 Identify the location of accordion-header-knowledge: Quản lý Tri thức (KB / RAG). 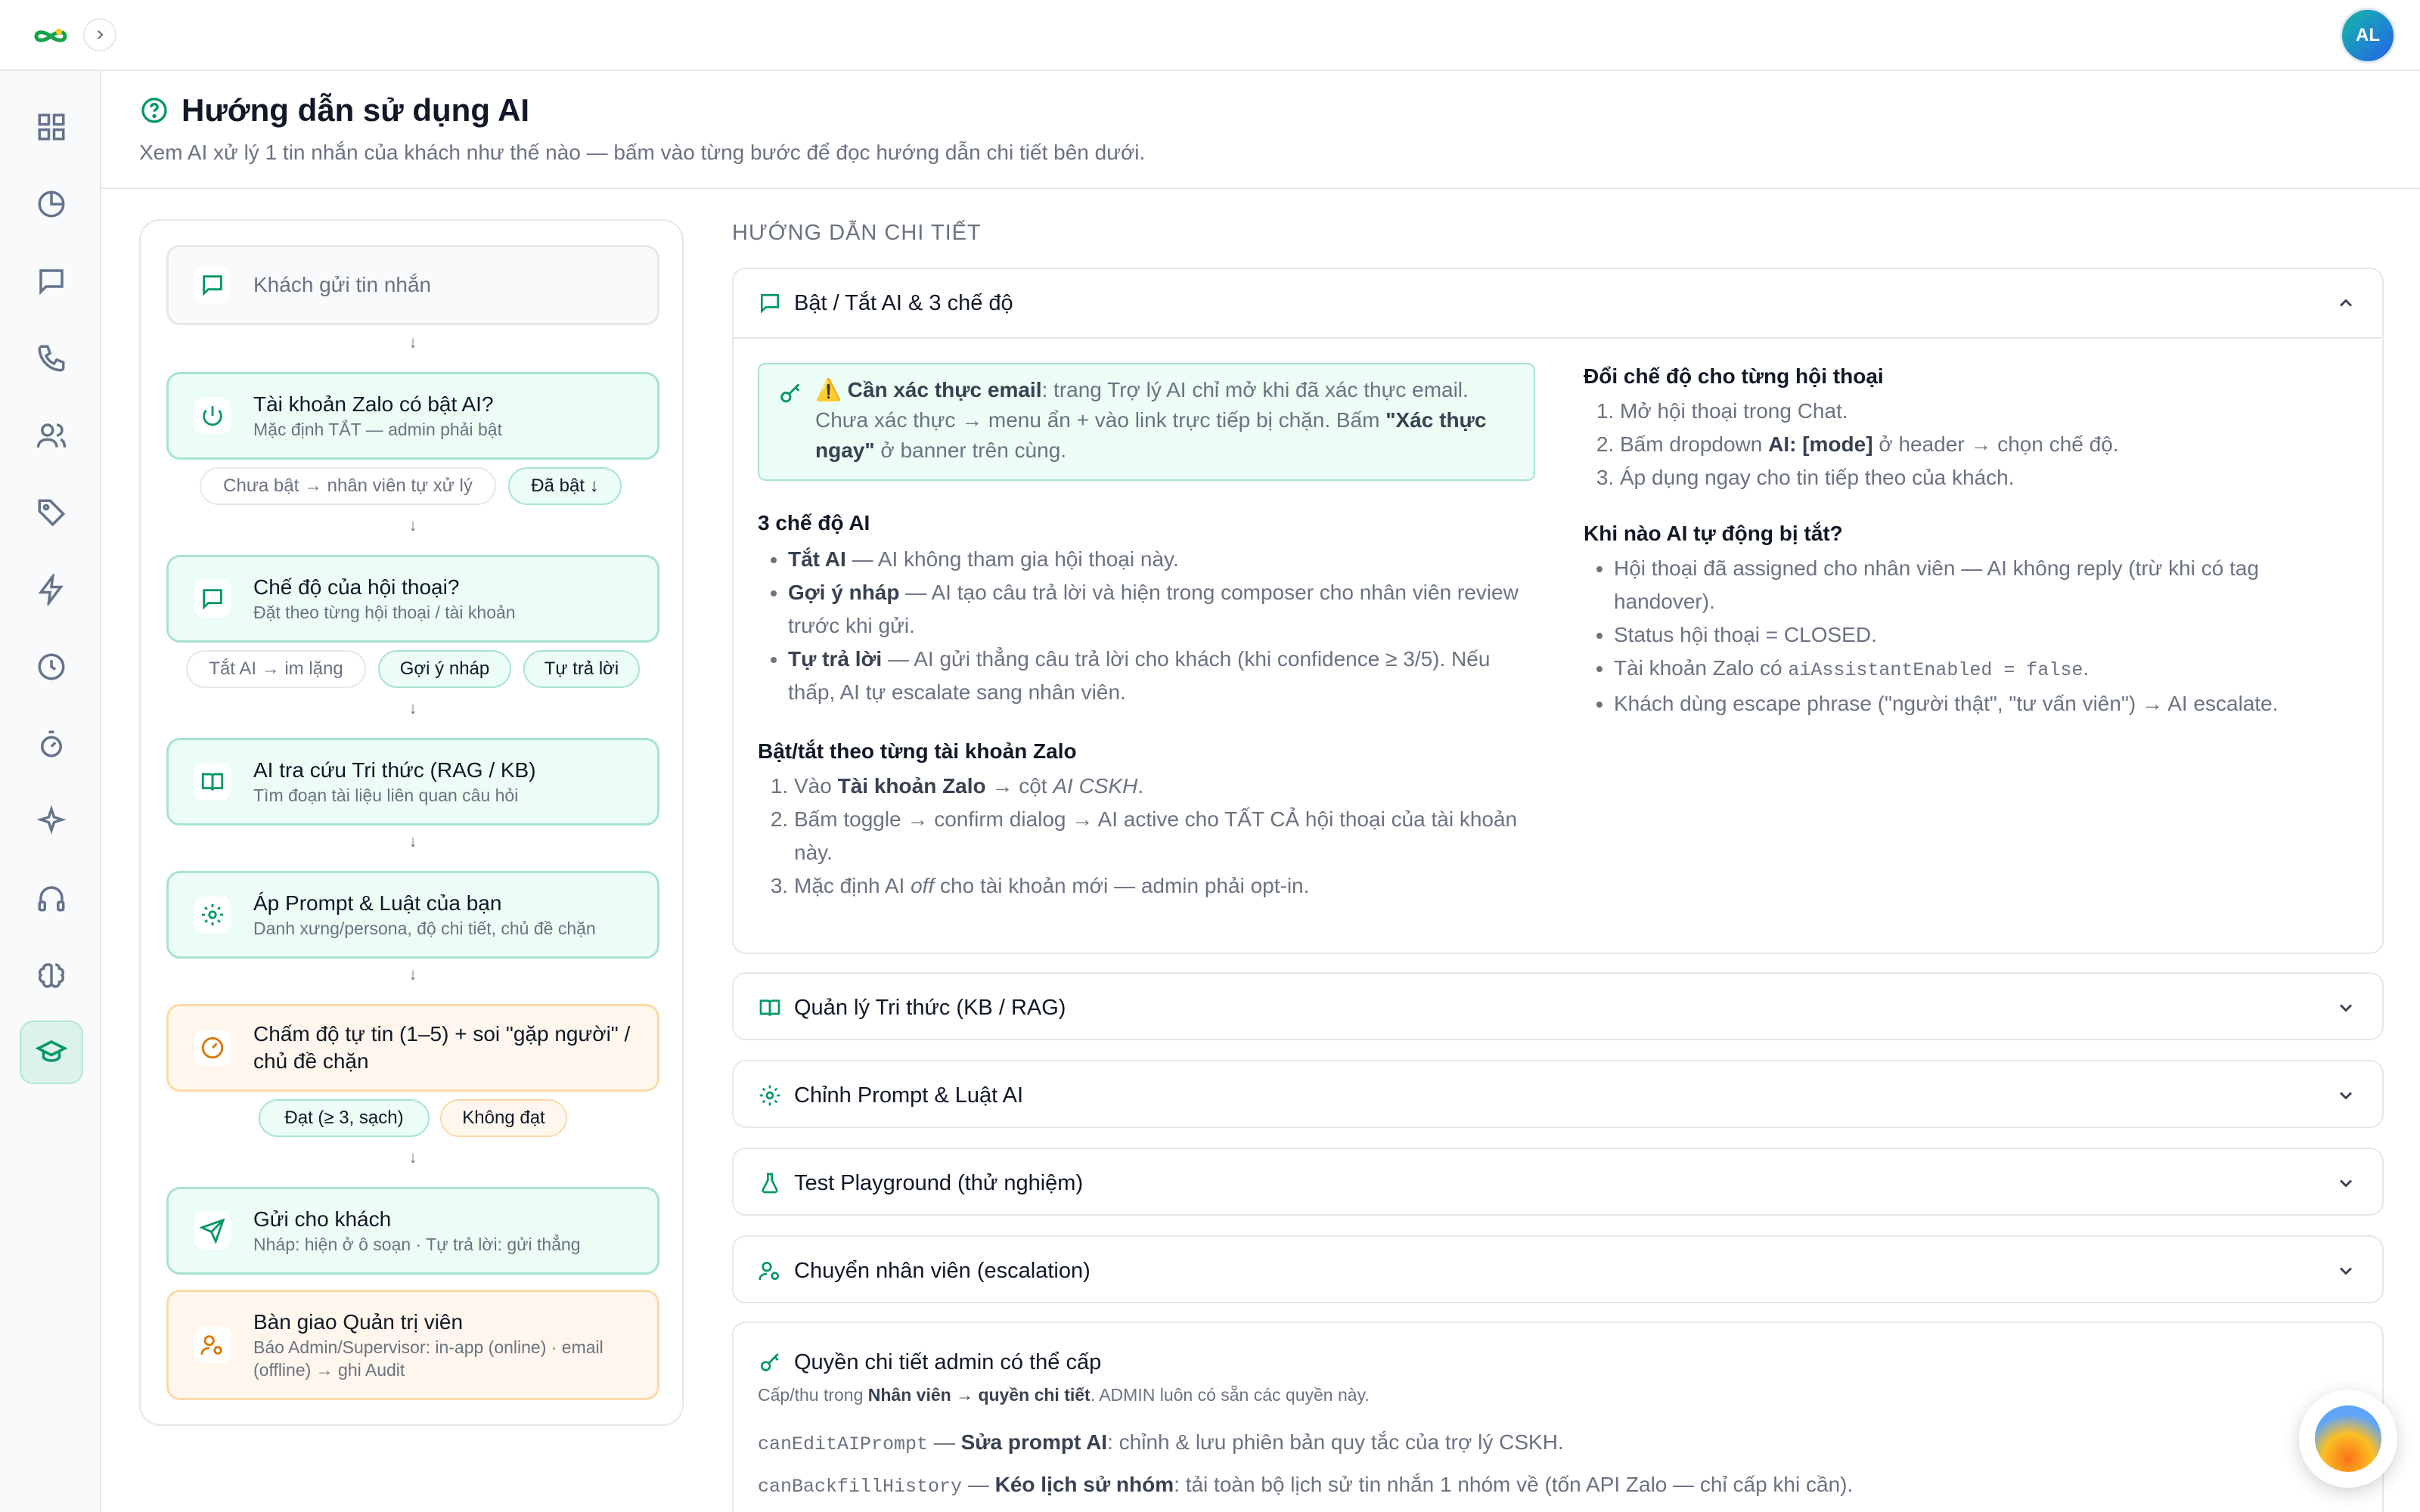
(1558, 1008).